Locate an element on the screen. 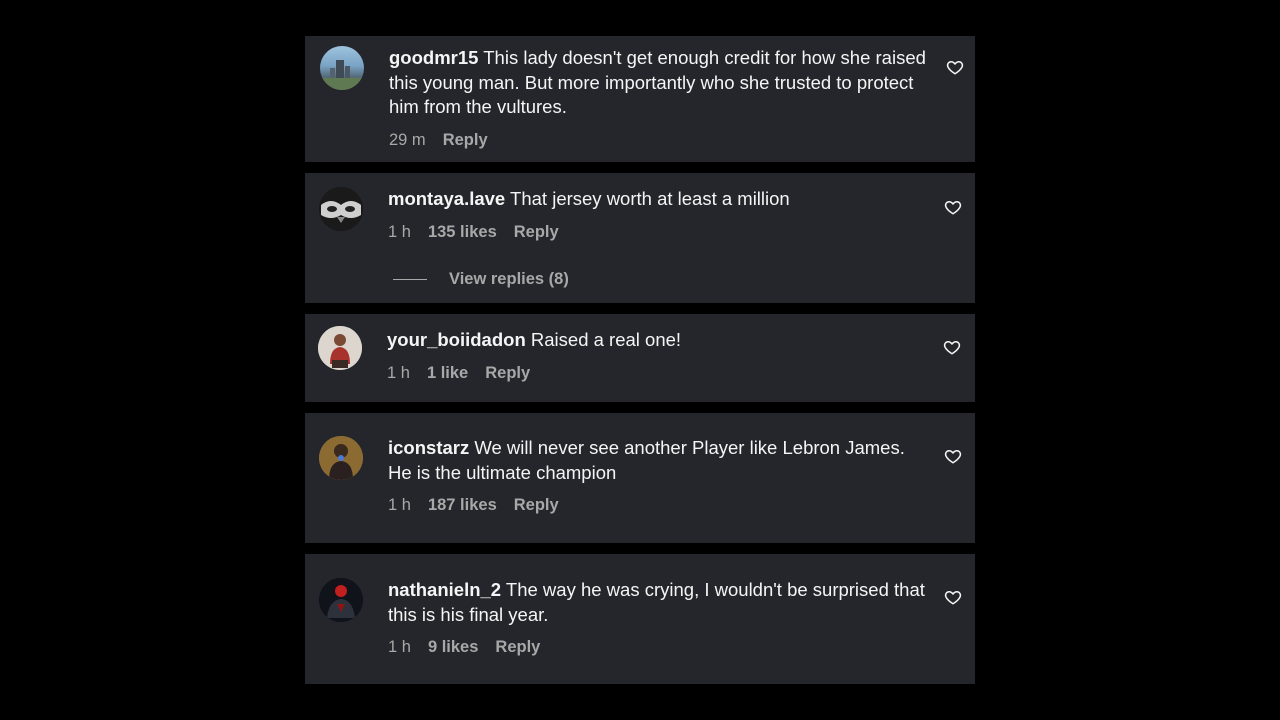 This screenshot has width=1280, height=720. comment-meta: 1 h 1 like Reply is located at coordinates (657, 373).